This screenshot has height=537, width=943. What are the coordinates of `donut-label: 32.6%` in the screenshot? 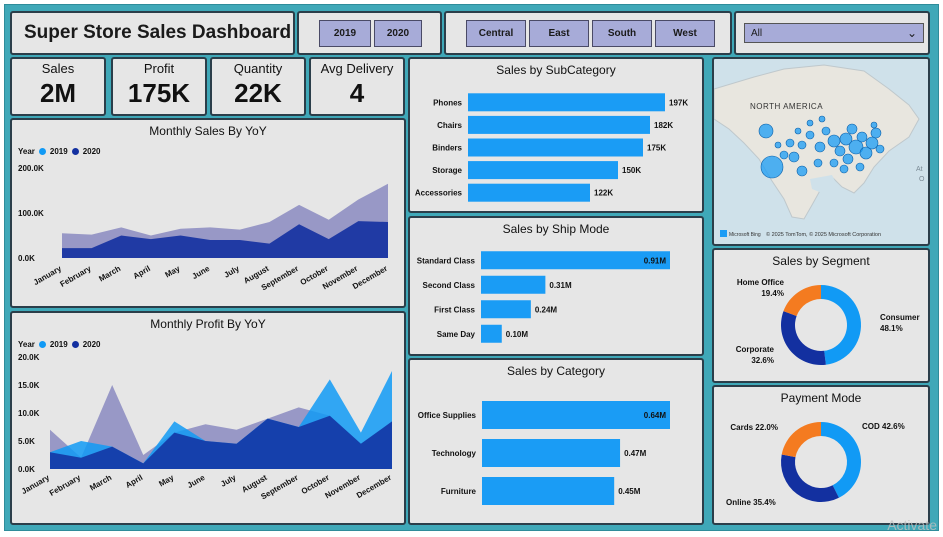 It's located at (762, 360).